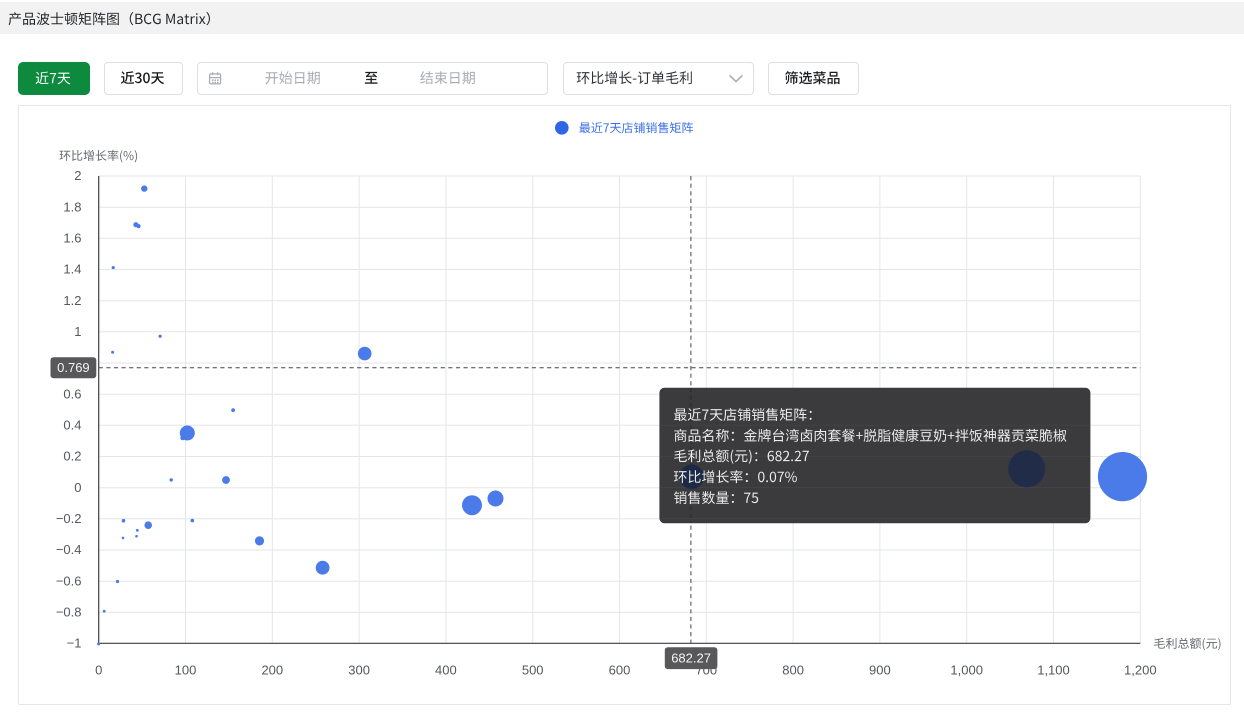  I want to click on svg-text: 1, so click(77, 331).